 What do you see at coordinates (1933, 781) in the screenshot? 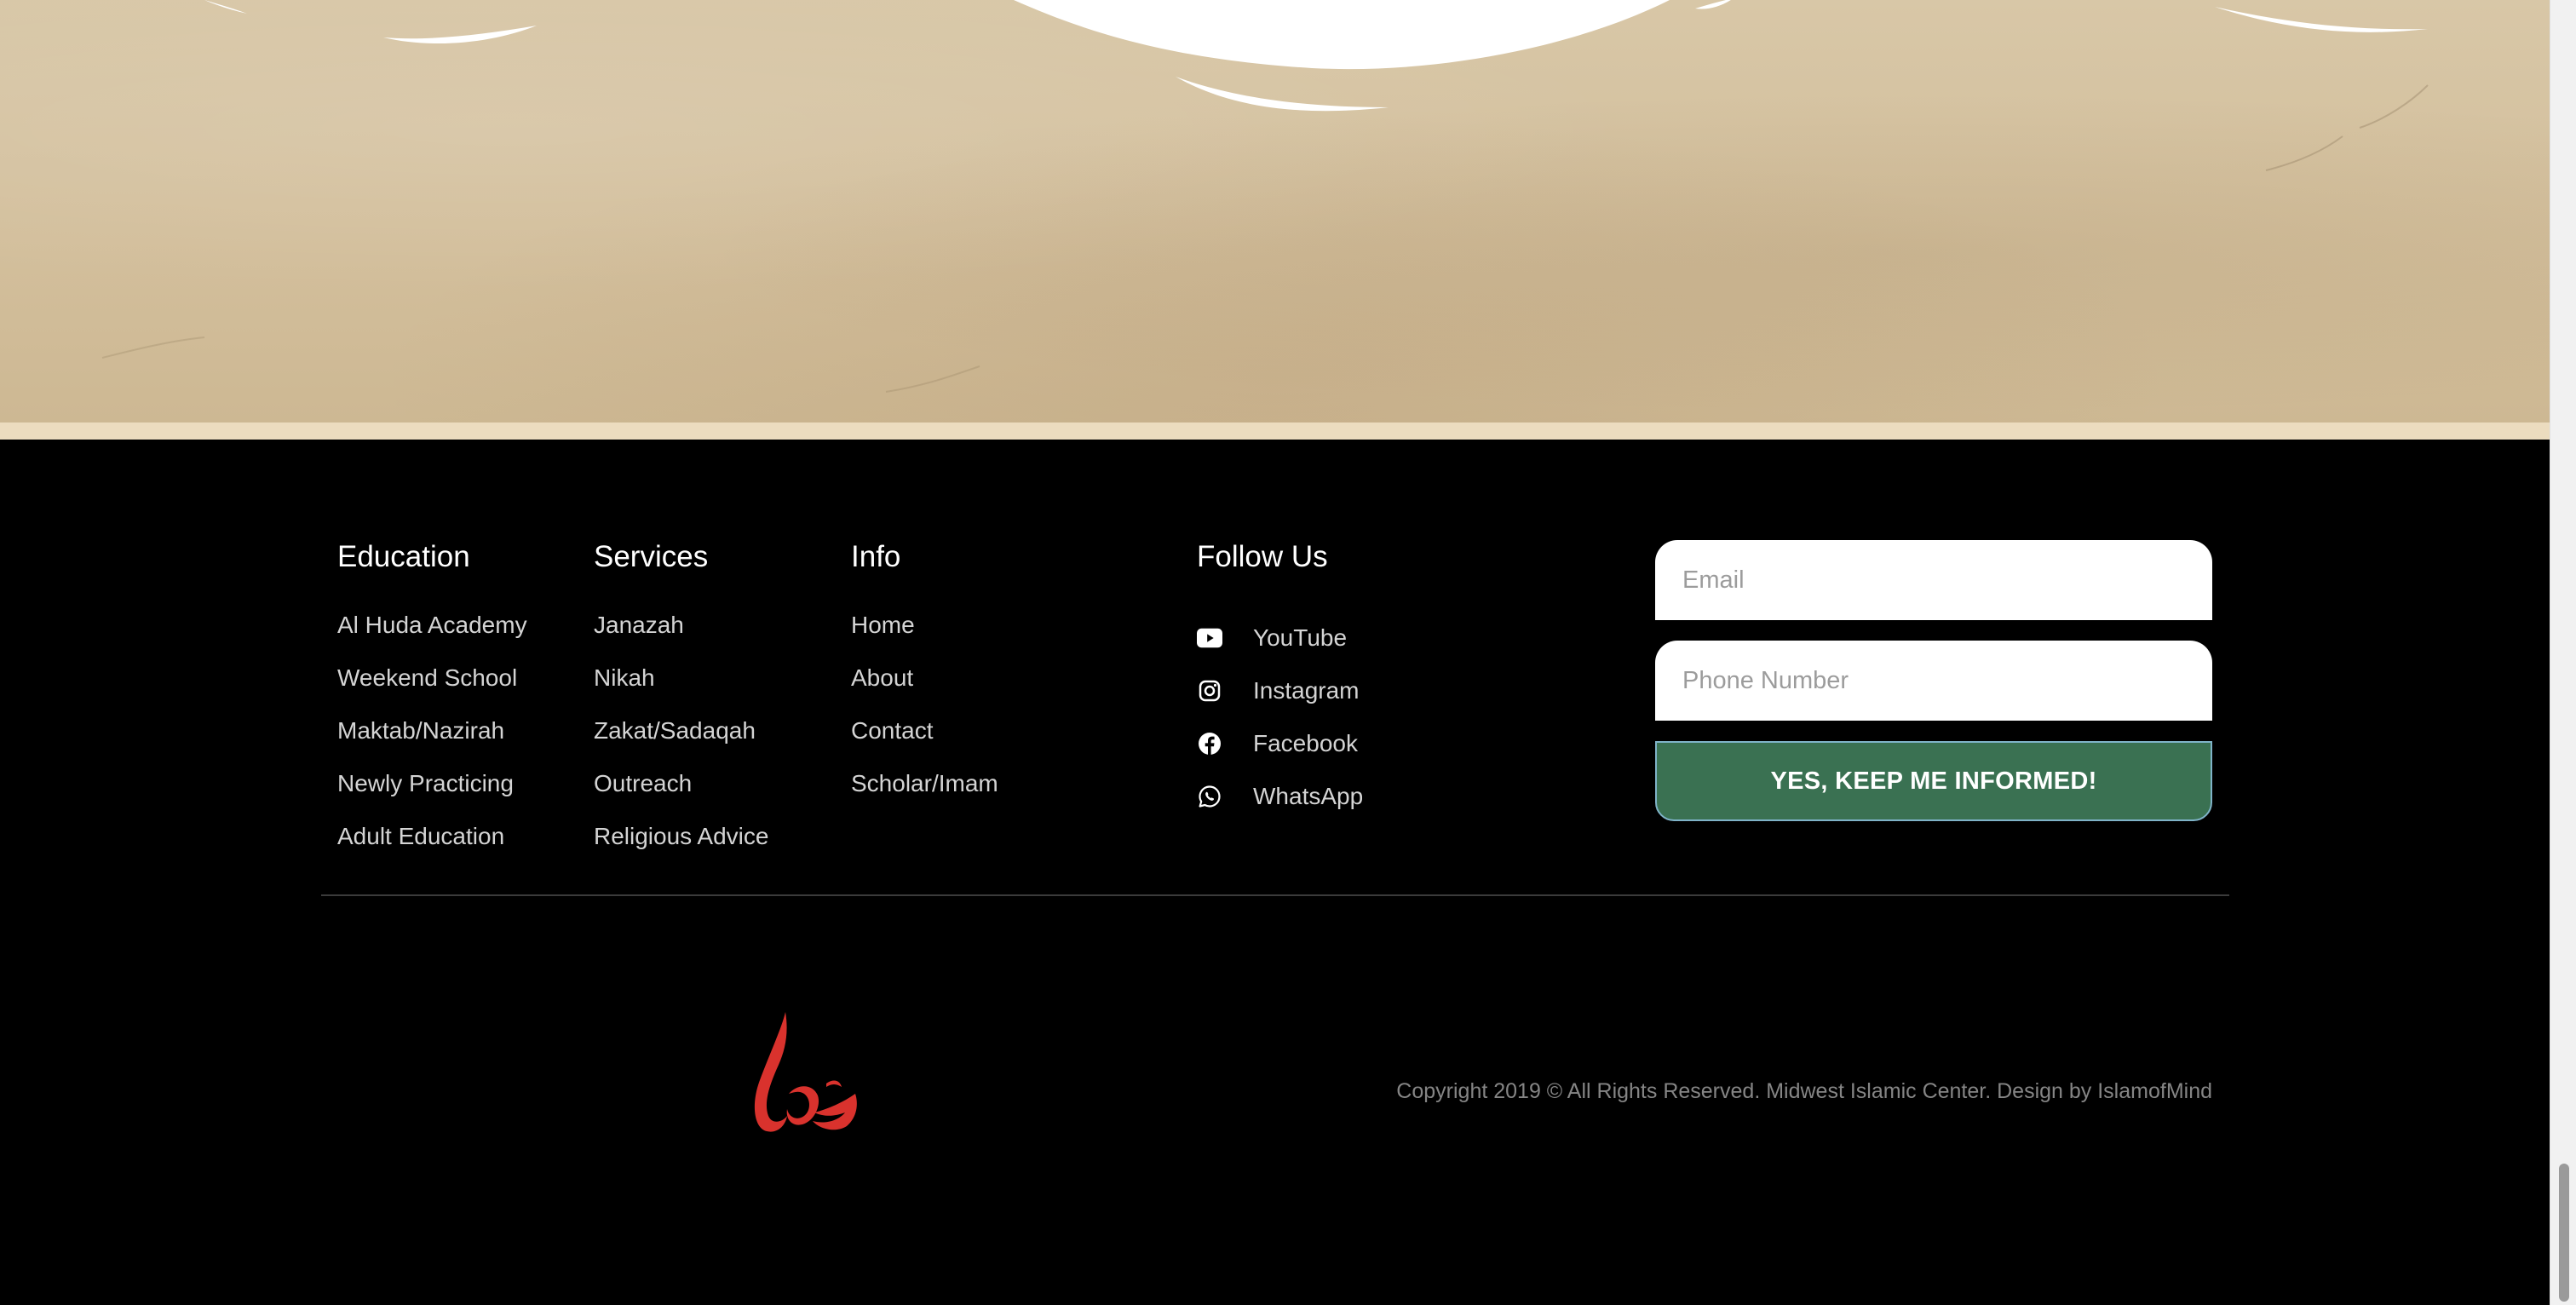
I see `keep-me-informed-button: YES, KEEP ME INFORMED!` at bounding box center [1933, 781].